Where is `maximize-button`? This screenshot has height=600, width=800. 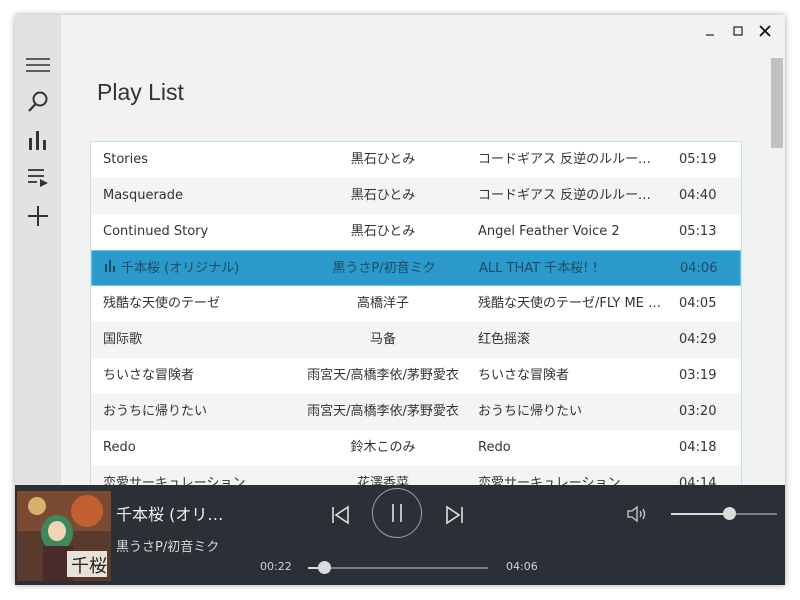
maximize-button is located at coordinates (738, 31).